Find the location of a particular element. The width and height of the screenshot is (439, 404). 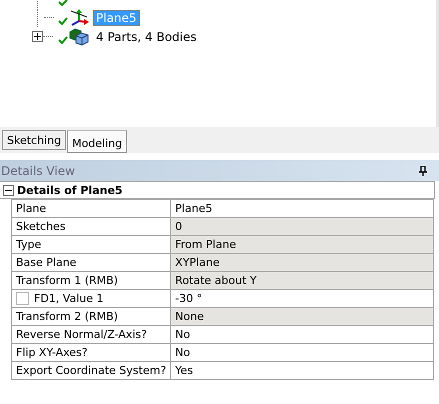

property-value: Plane5 is located at coordinates (302, 209).